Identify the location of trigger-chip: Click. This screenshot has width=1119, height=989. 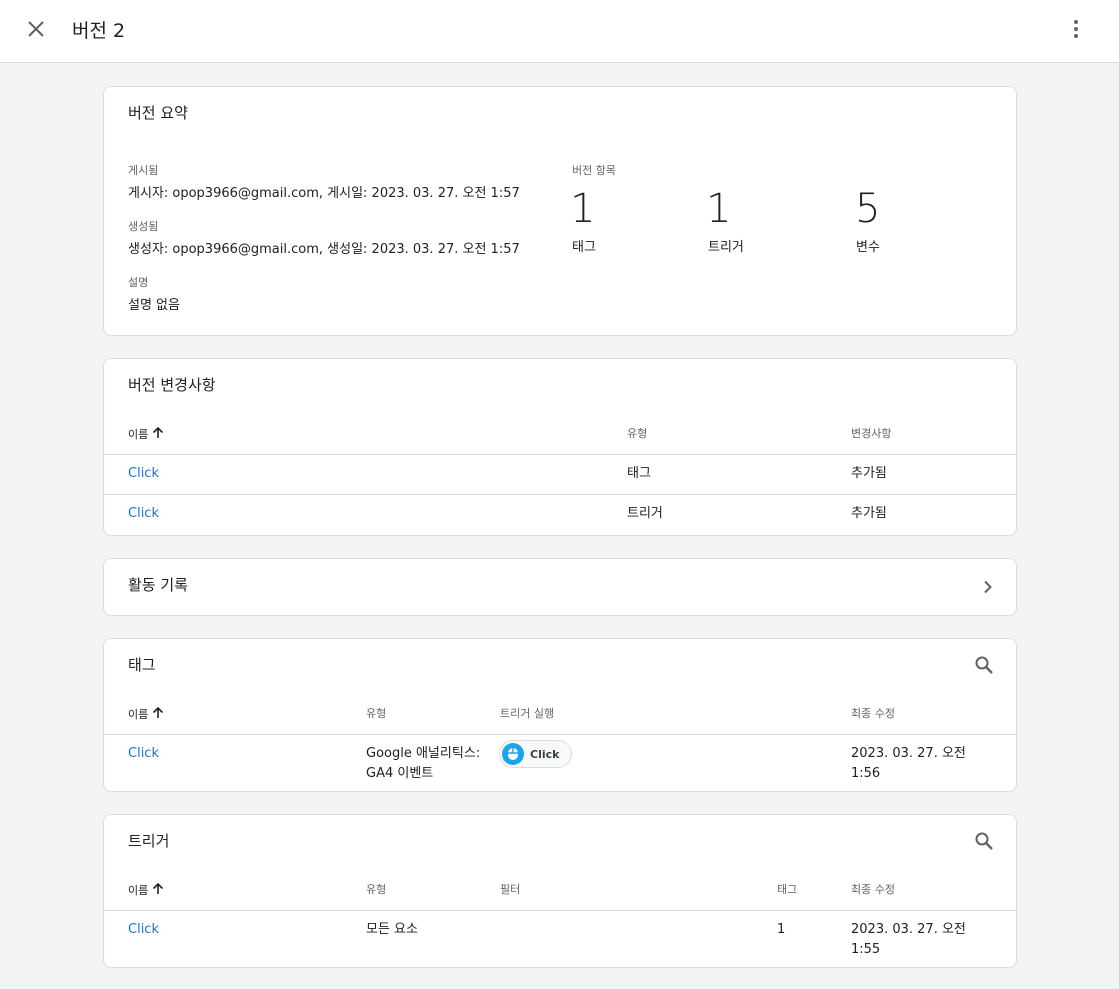
(536, 754).